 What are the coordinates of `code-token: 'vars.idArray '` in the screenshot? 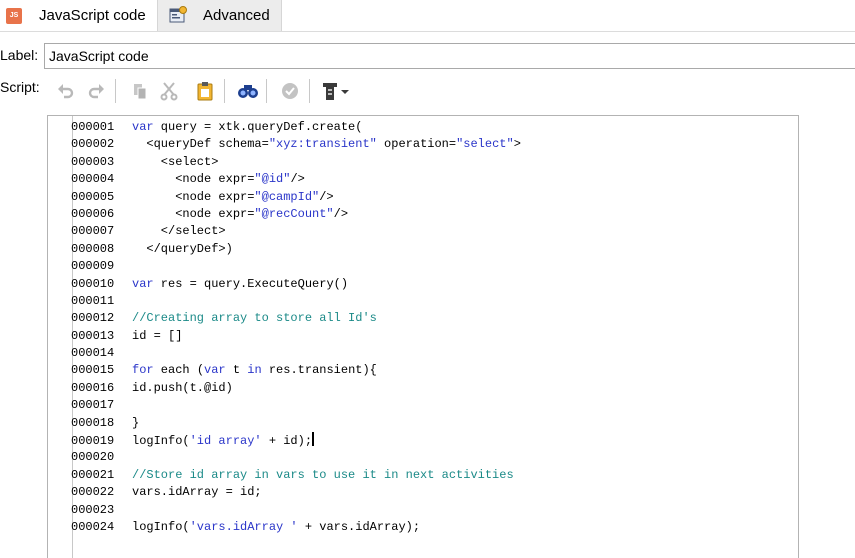 It's located at (243, 526).